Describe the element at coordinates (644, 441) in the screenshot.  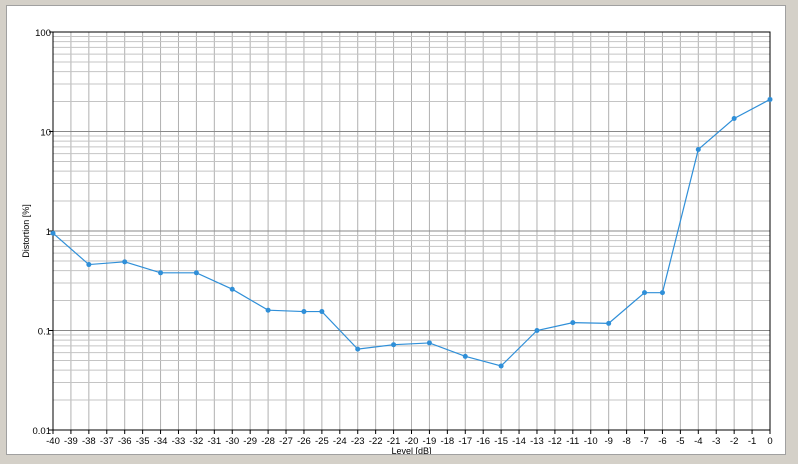
I see `x-tick-label: -7` at that location.